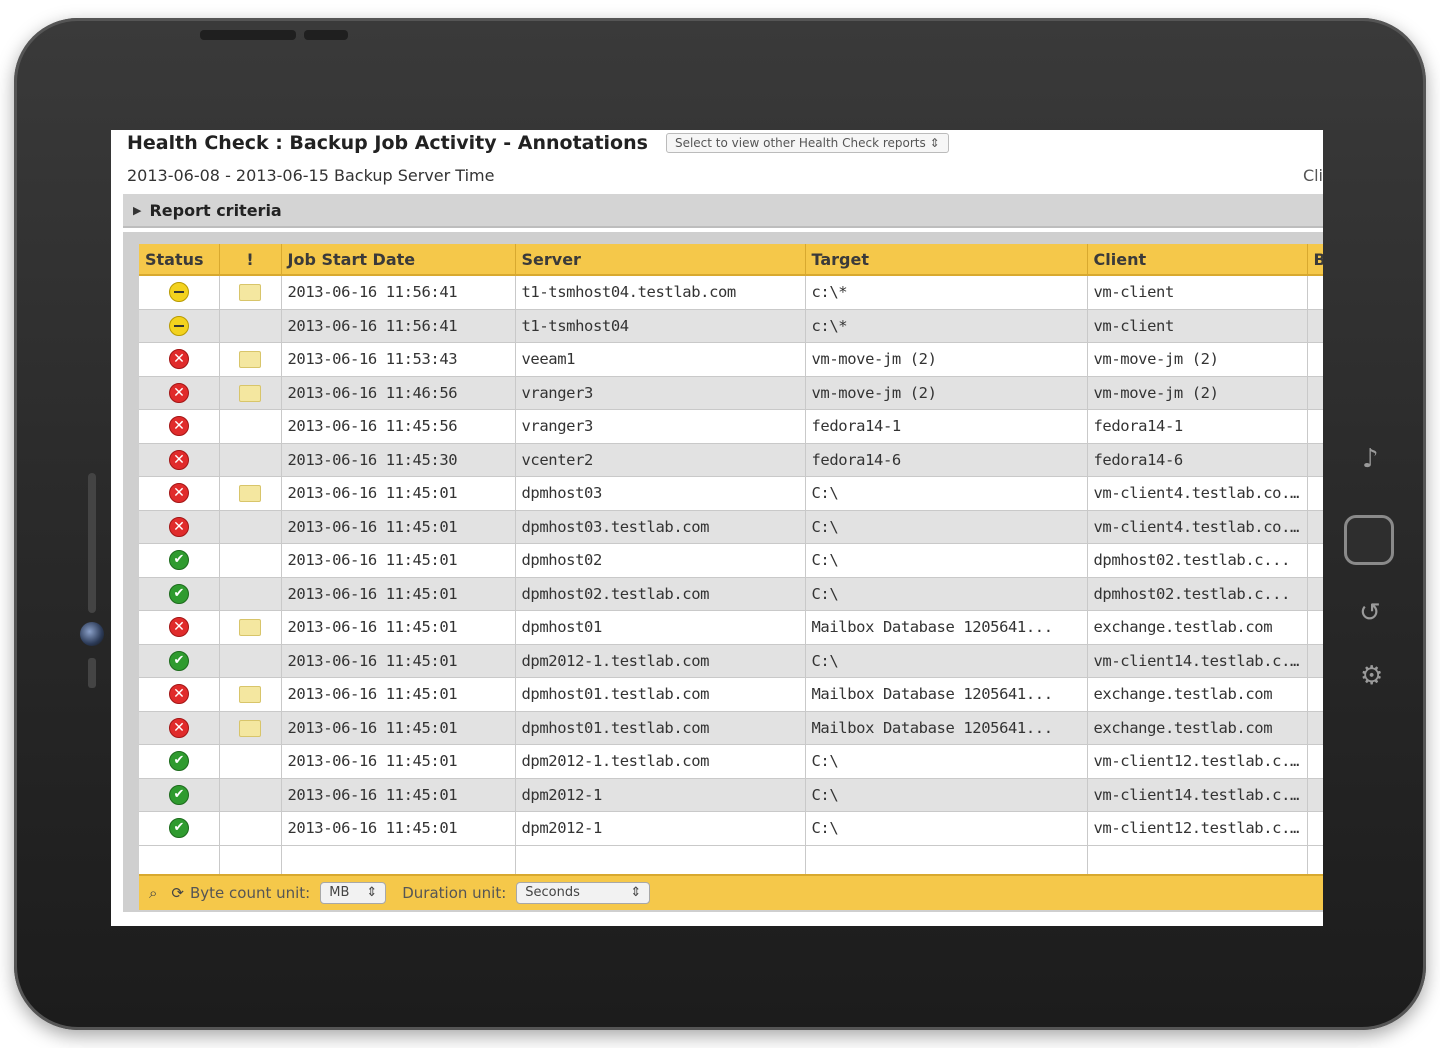  Describe the element at coordinates (946, 326) in the screenshot. I see `target-cell: c:\*` at that location.